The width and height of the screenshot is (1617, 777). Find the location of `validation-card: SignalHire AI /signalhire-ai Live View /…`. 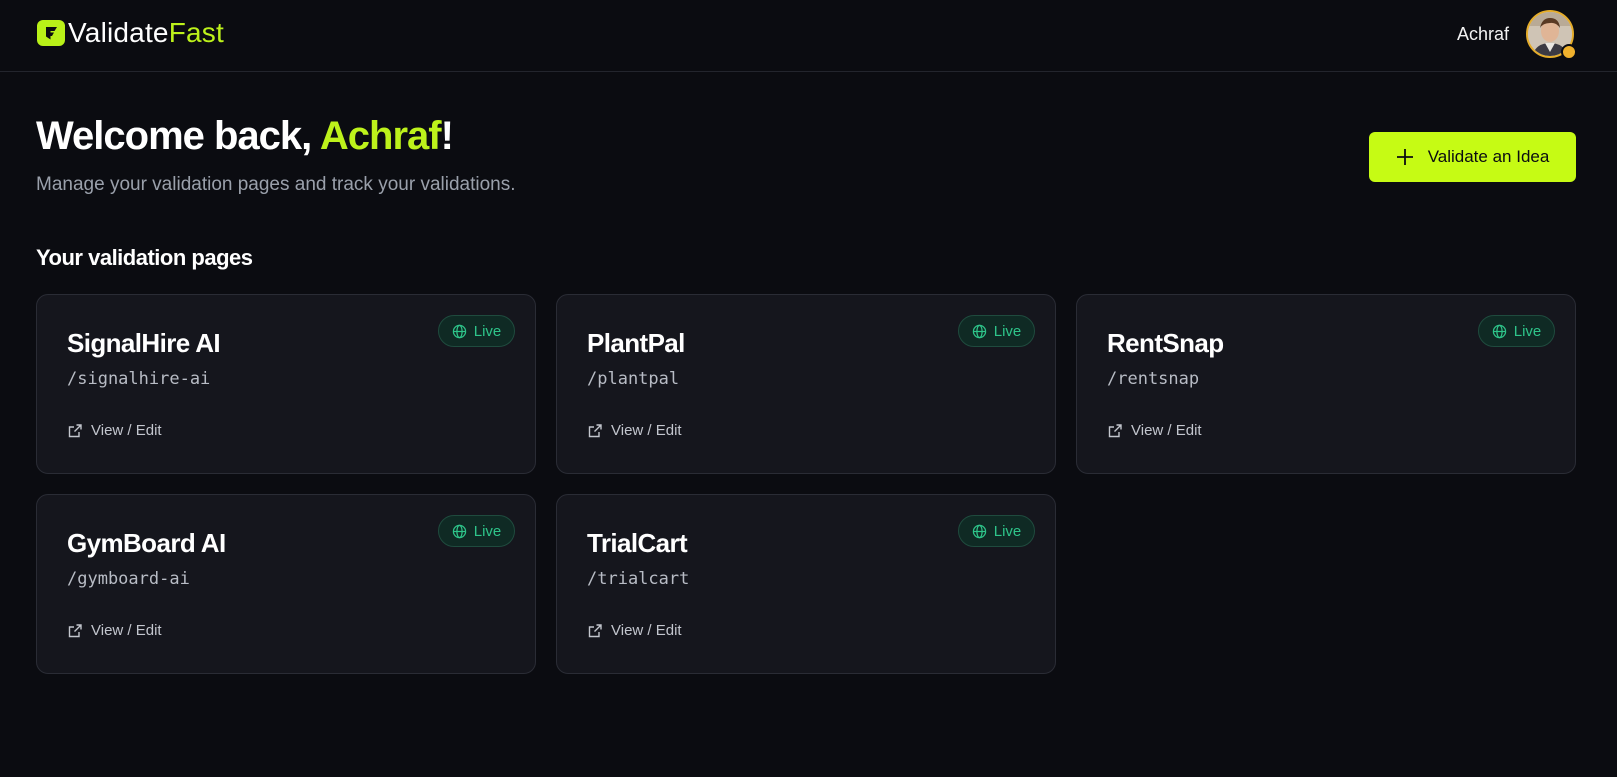

validation-card: SignalHire AI /signalhire-ai Live View /… is located at coordinates (286, 384).